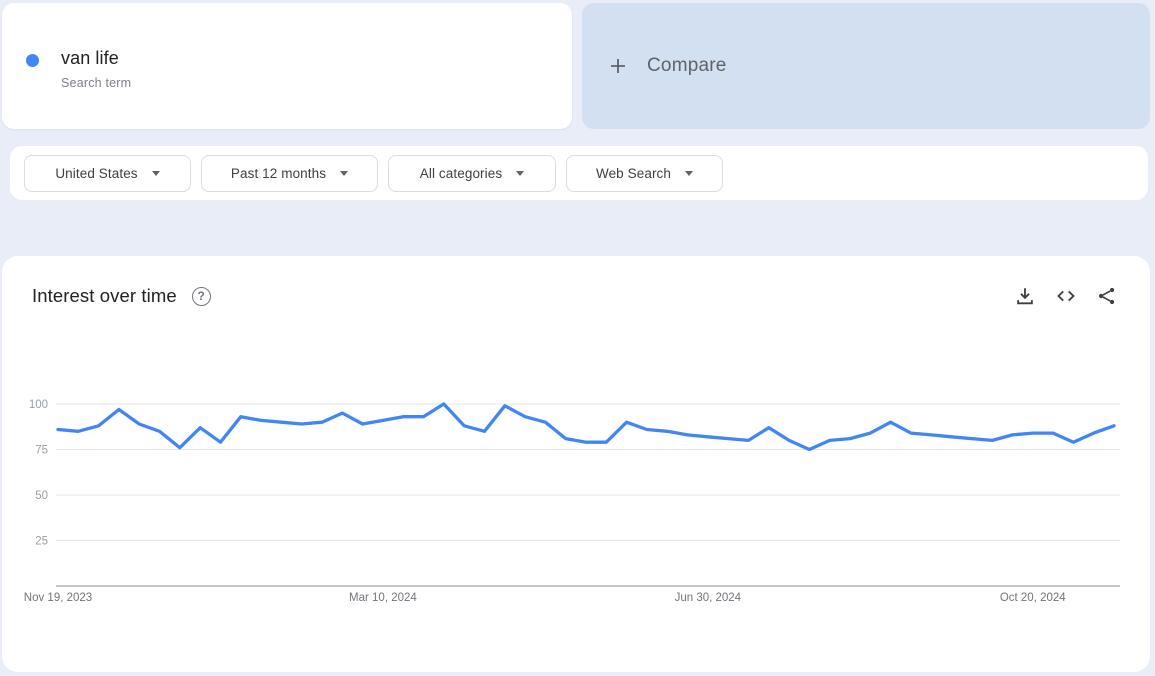  I want to click on x-axis-tick-label: Jun 30, 2024, so click(708, 598).